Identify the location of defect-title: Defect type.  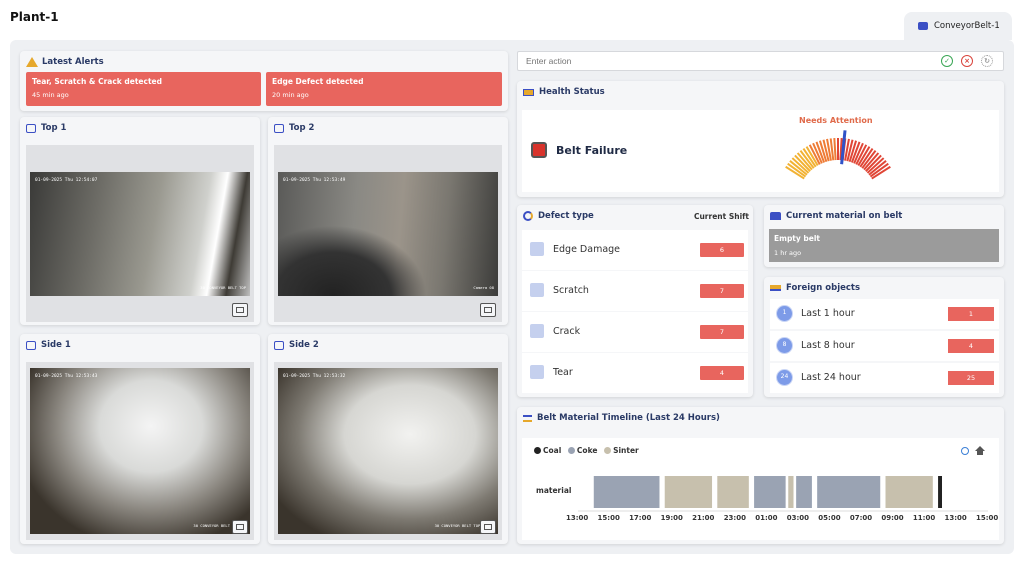
(566, 216).